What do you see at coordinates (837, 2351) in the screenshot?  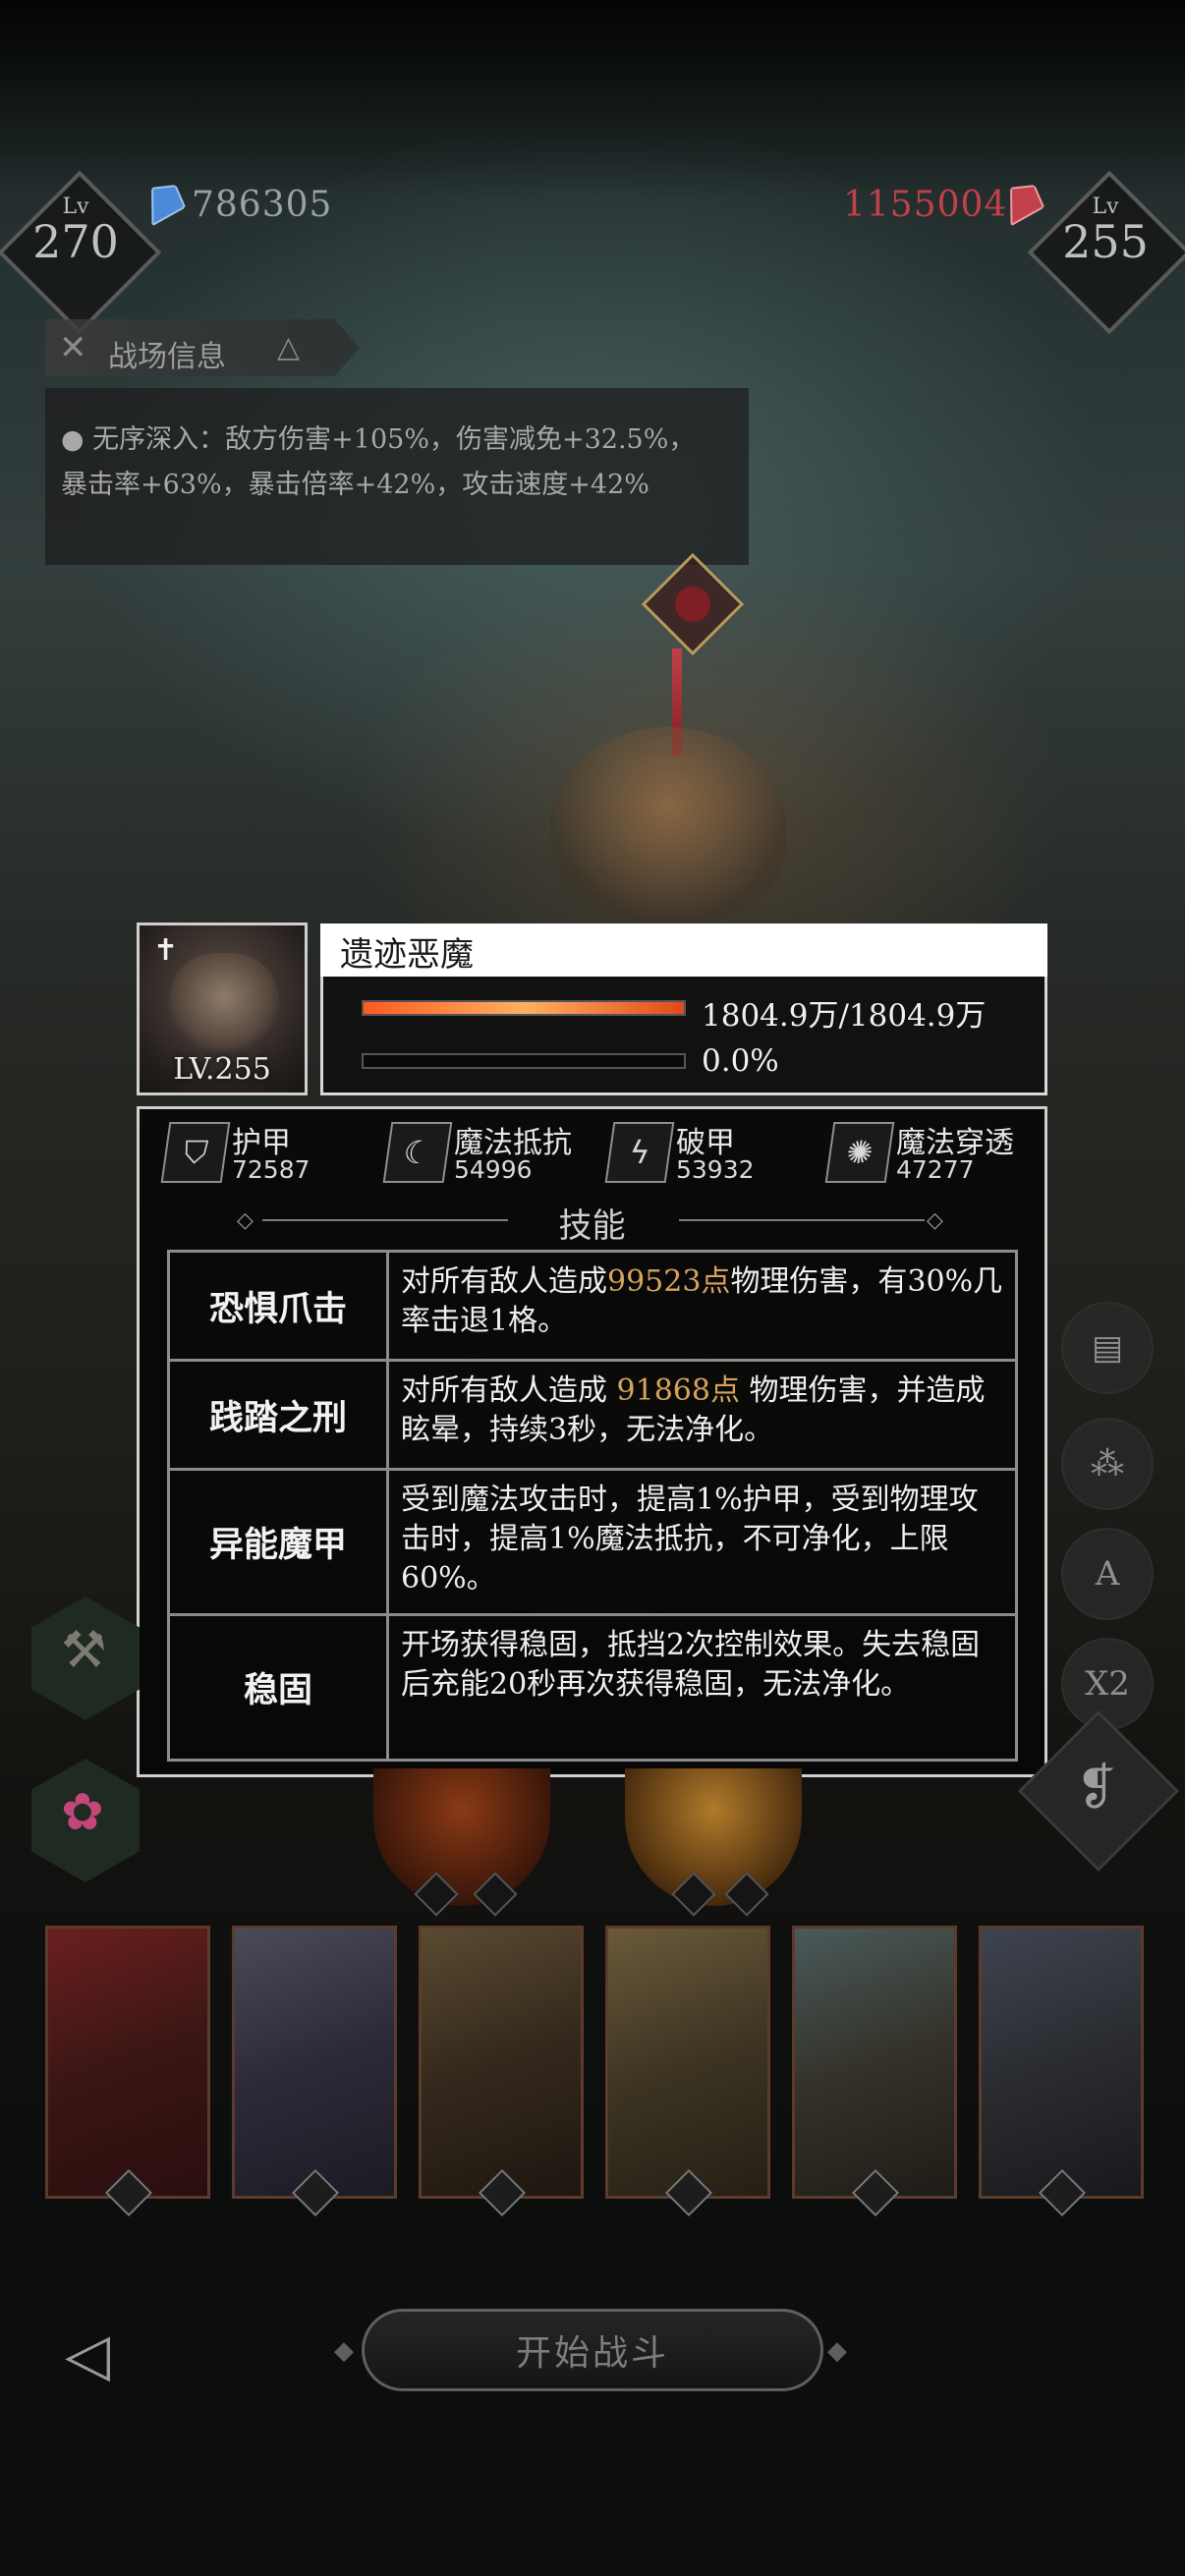 I see `start-ornament-right-icon: ◆` at bounding box center [837, 2351].